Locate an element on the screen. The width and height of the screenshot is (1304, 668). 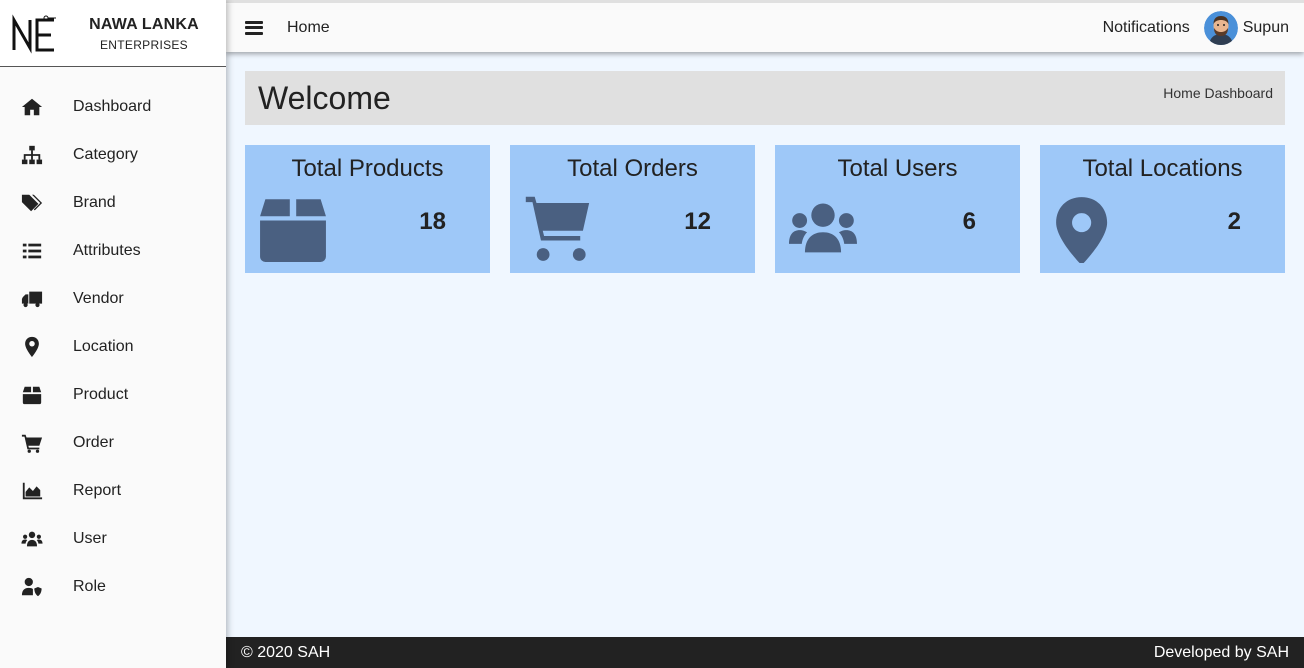
sidebar-item-dashboard: Dashboard is located at coordinates (113, 107).